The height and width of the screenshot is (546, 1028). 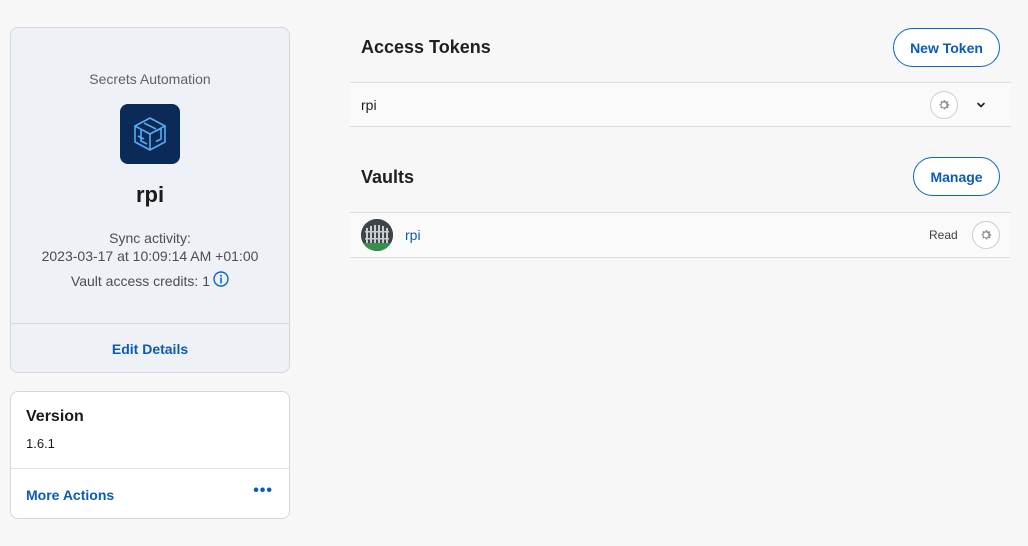 What do you see at coordinates (377, 235) in the screenshot?
I see `vault-avatar` at bounding box center [377, 235].